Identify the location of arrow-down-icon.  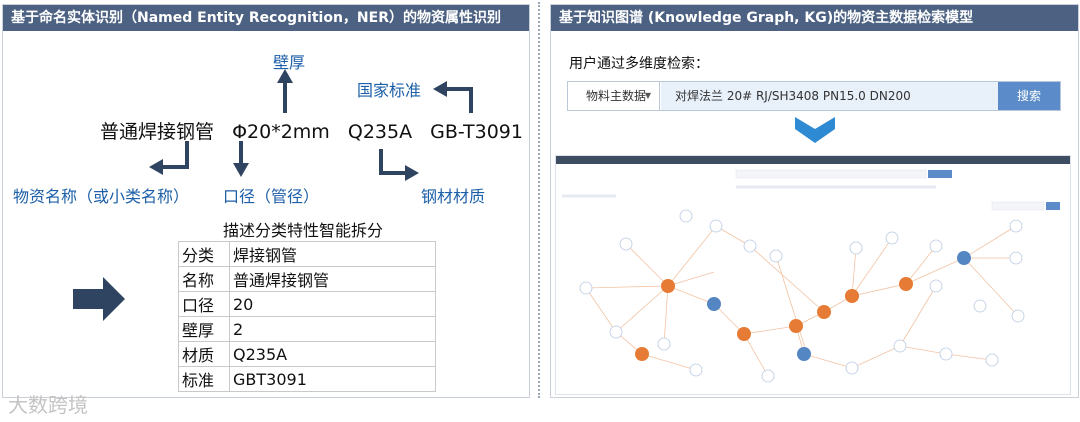
(241, 159).